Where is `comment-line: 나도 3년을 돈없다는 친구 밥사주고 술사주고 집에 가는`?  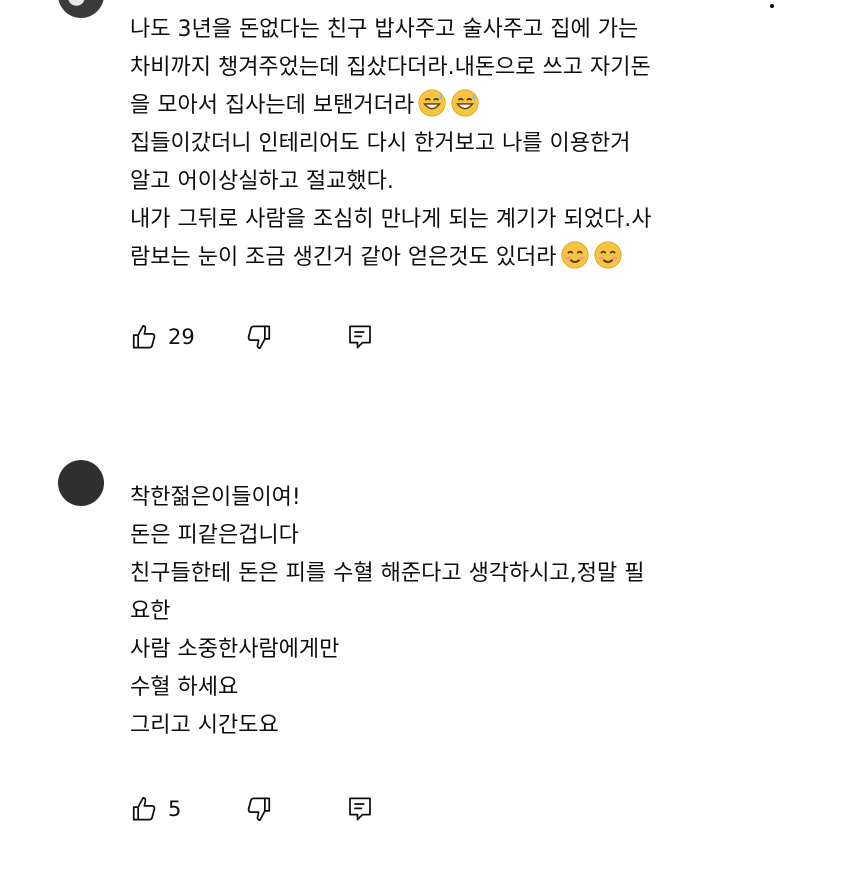
comment-line: 나도 3년을 돈없다는 친구 밥사주고 술사주고 집에 가는 is located at coordinates (384, 29).